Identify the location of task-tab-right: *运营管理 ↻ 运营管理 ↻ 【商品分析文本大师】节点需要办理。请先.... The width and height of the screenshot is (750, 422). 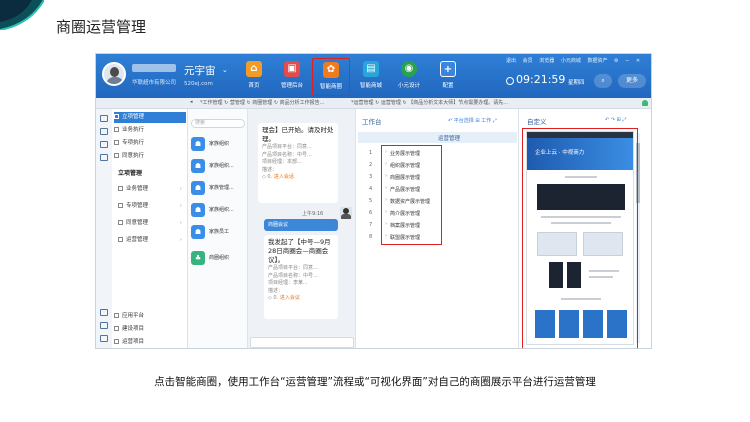
(429, 102).